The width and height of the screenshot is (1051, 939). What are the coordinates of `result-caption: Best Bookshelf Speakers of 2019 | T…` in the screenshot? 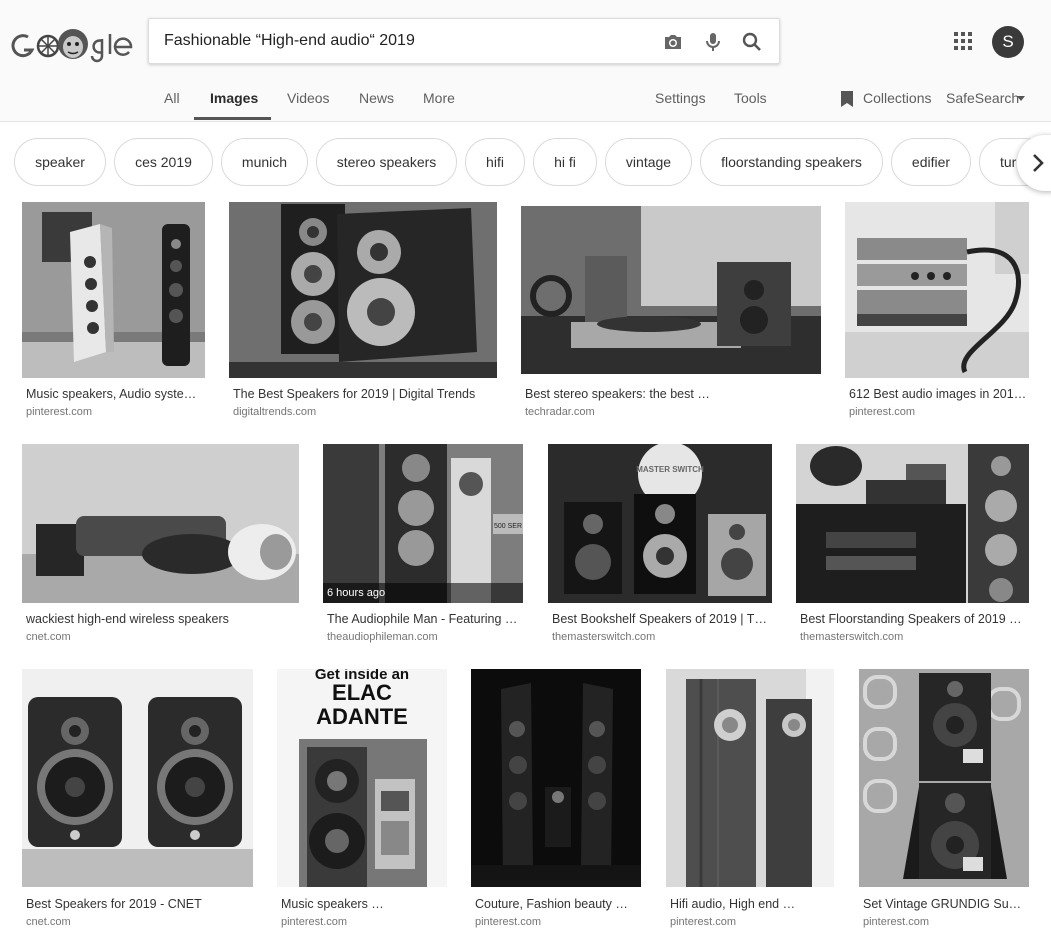 It's located at (661, 619).